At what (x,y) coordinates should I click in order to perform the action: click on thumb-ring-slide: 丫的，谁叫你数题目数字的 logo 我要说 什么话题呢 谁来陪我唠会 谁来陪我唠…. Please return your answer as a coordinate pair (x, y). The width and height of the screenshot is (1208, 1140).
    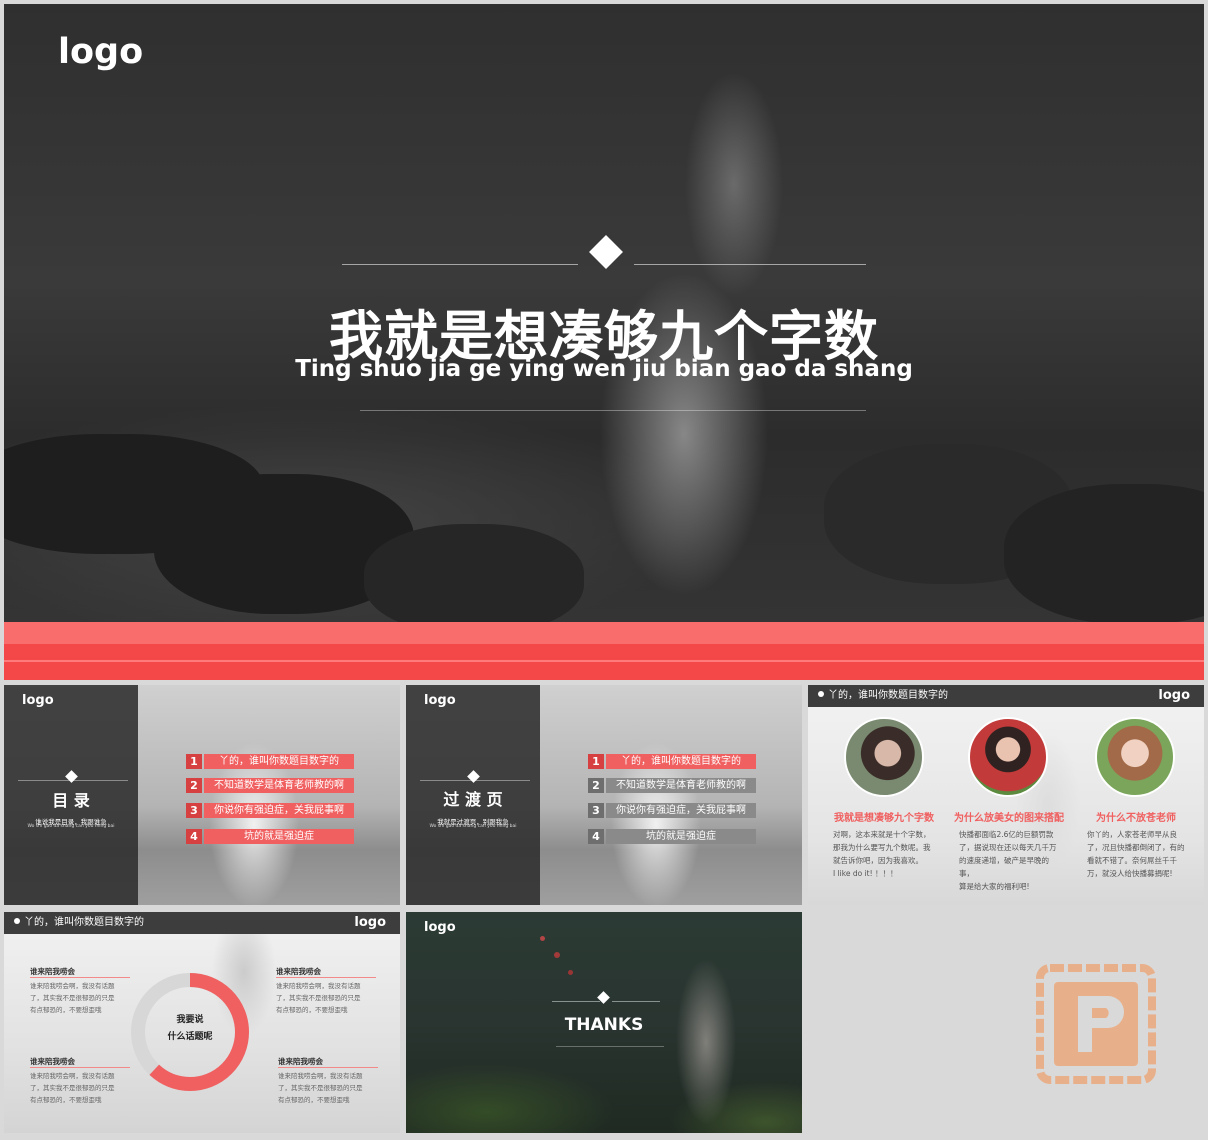
    Looking at the image, I should click on (202, 1022).